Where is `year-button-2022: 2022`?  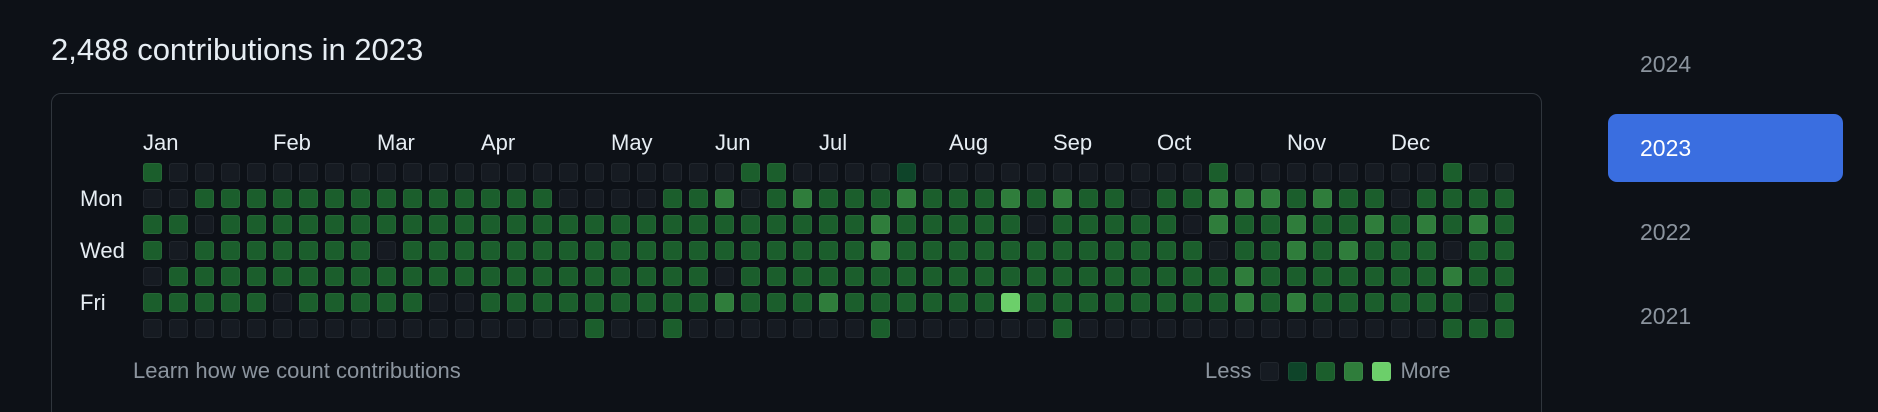
year-button-2022: 2022 is located at coordinates (1725, 232).